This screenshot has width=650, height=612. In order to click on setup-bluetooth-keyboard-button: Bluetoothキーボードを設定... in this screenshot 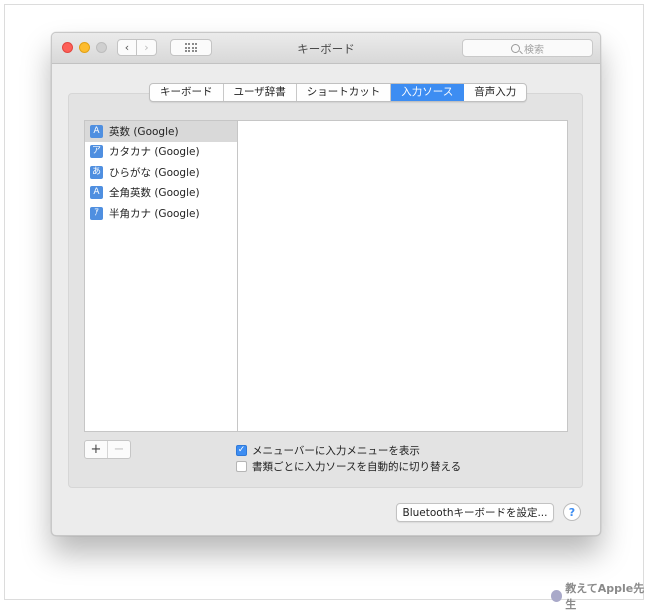, I will do `click(475, 512)`.